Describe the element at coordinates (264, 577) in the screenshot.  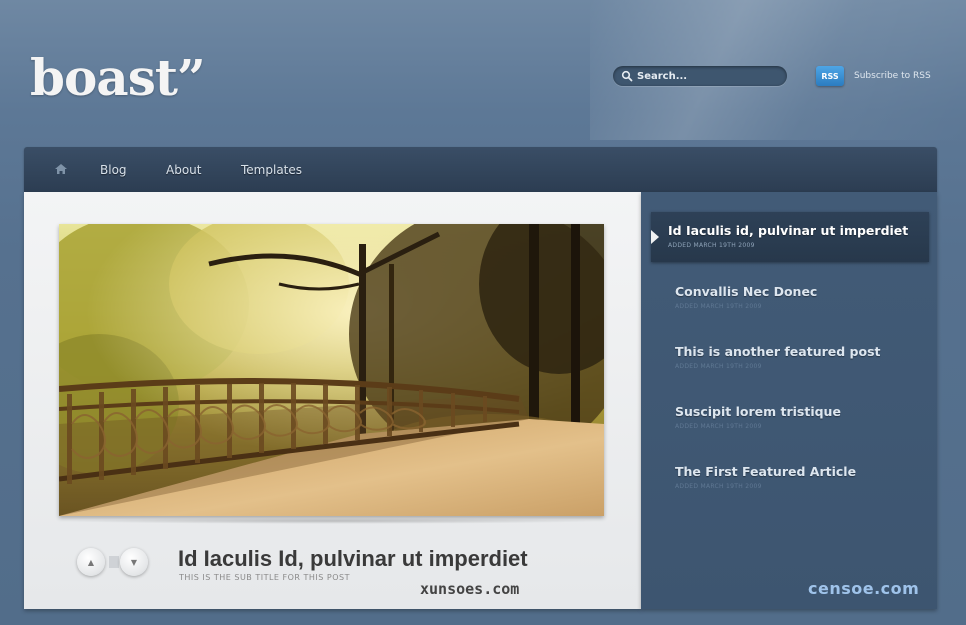
I see `post-subtitle: THIS IS THE SUB TITLE FOR THIS POST` at that location.